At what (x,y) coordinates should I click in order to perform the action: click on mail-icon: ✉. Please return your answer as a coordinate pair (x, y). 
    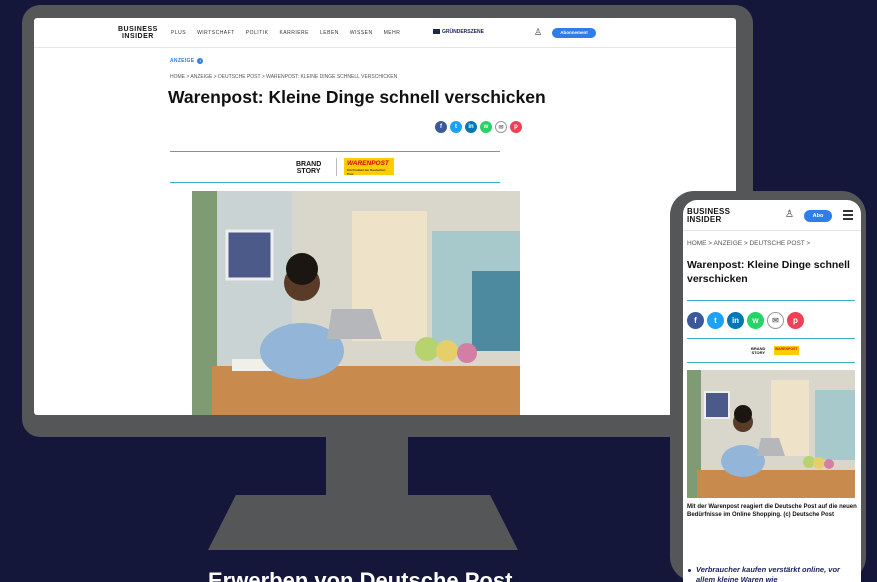
    Looking at the image, I should click on (501, 127).